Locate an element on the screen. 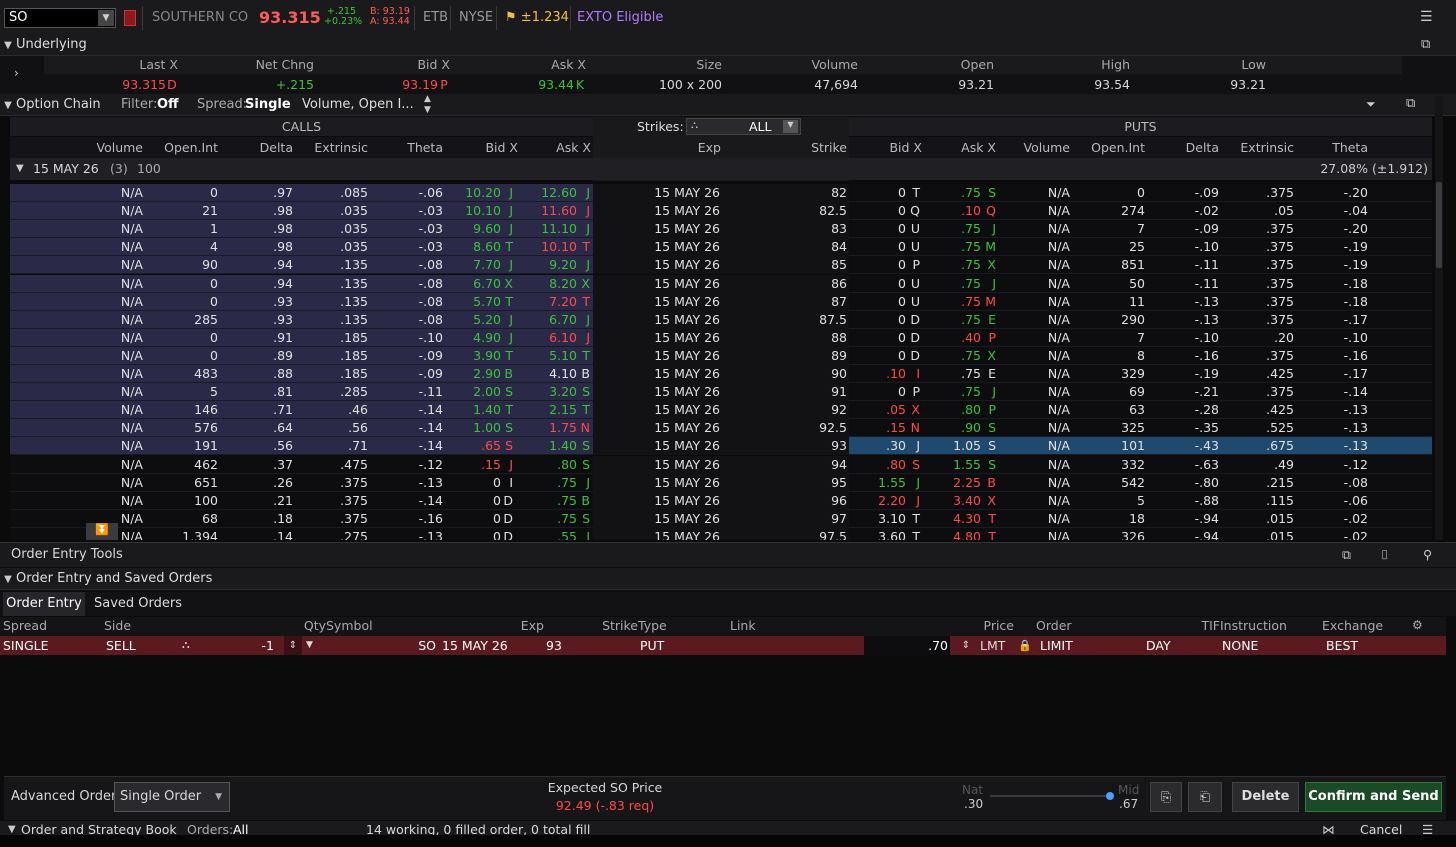 Image resolution: width=1456 pixels, height=847 pixels. price-slider-track is located at coordinates (1050, 796).